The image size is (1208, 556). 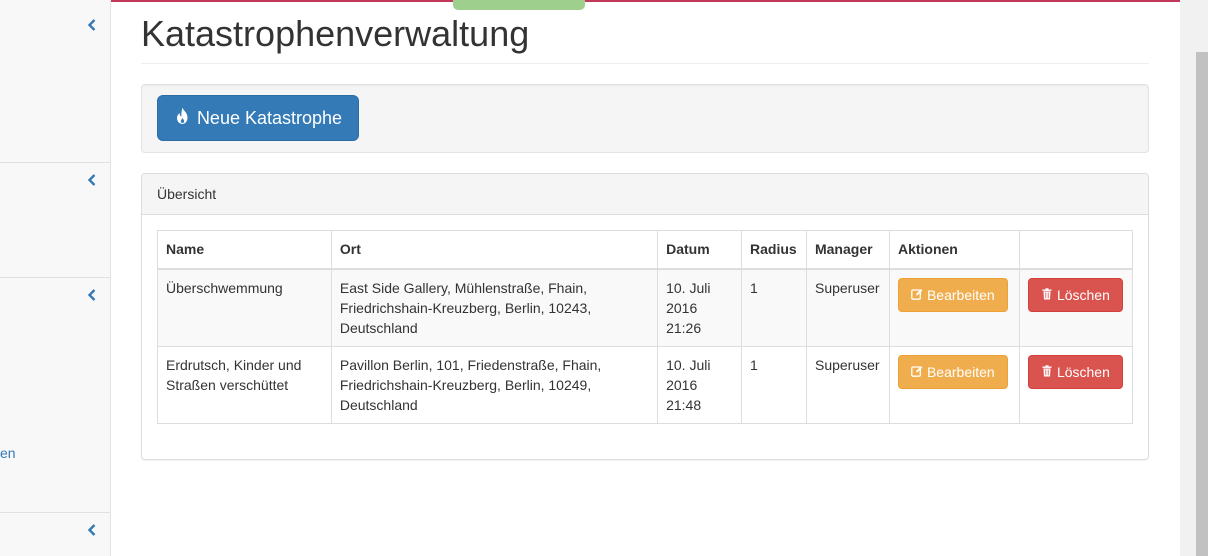 What do you see at coordinates (335, 33) in the screenshot?
I see `page-title: Katastrophenverwaltung` at bounding box center [335, 33].